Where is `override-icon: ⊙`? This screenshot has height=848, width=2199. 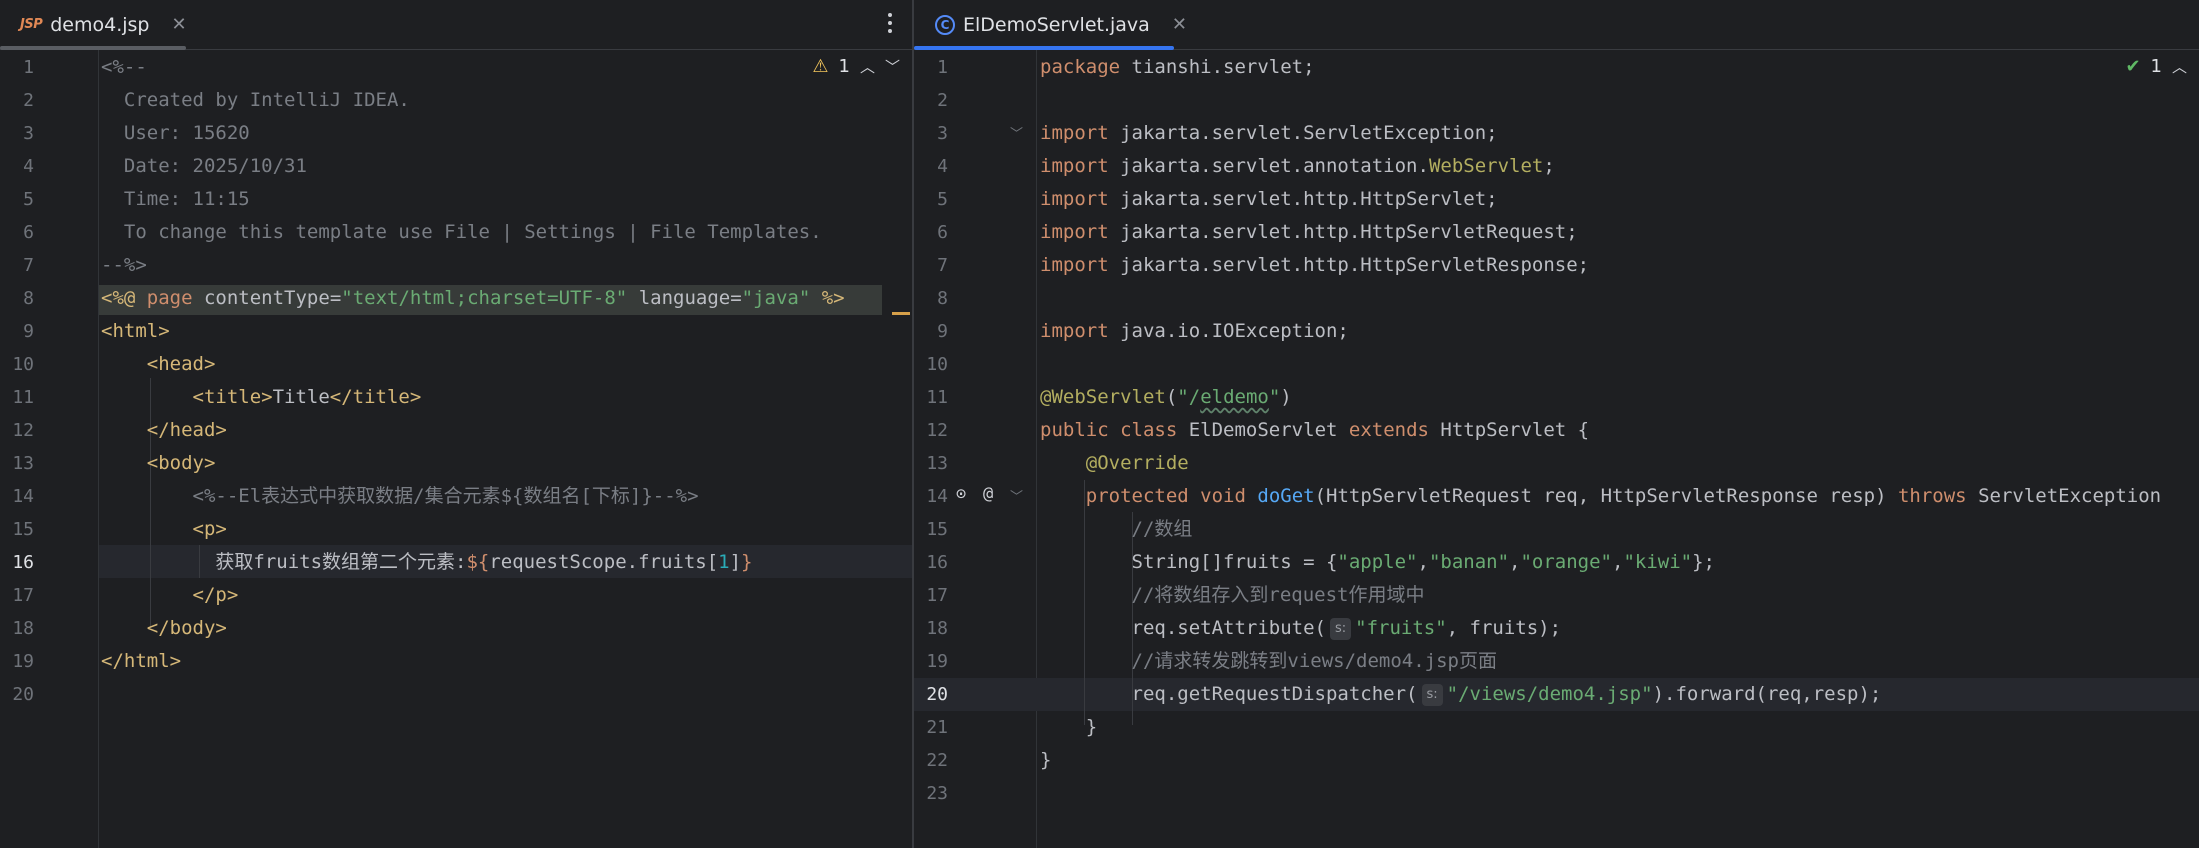
override-icon: ⊙ is located at coordinates (961, 494).